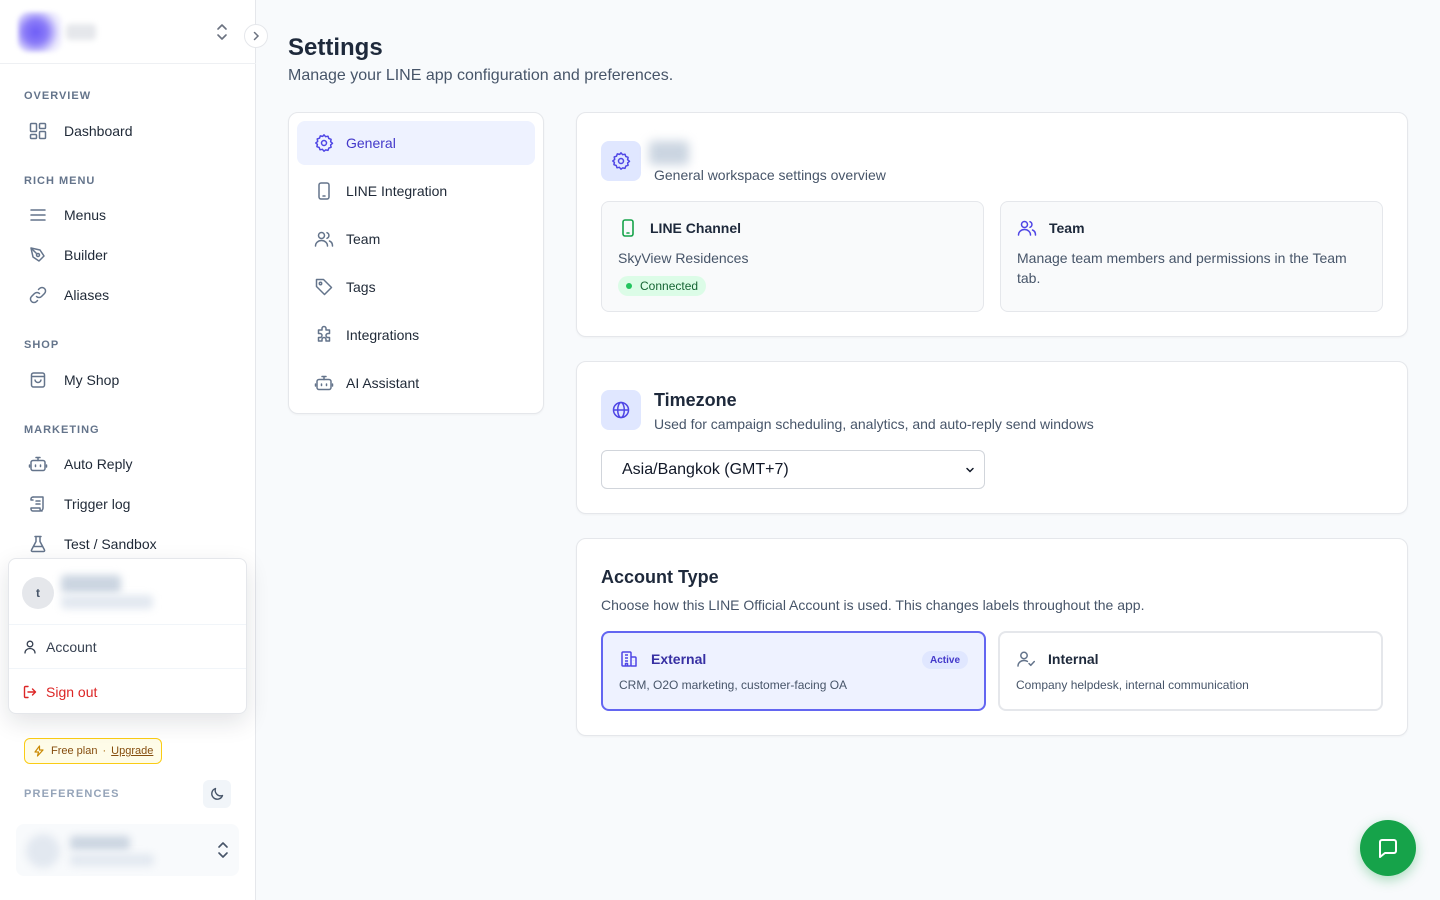  I want to click on tab-team: Team, so click(416, 239).